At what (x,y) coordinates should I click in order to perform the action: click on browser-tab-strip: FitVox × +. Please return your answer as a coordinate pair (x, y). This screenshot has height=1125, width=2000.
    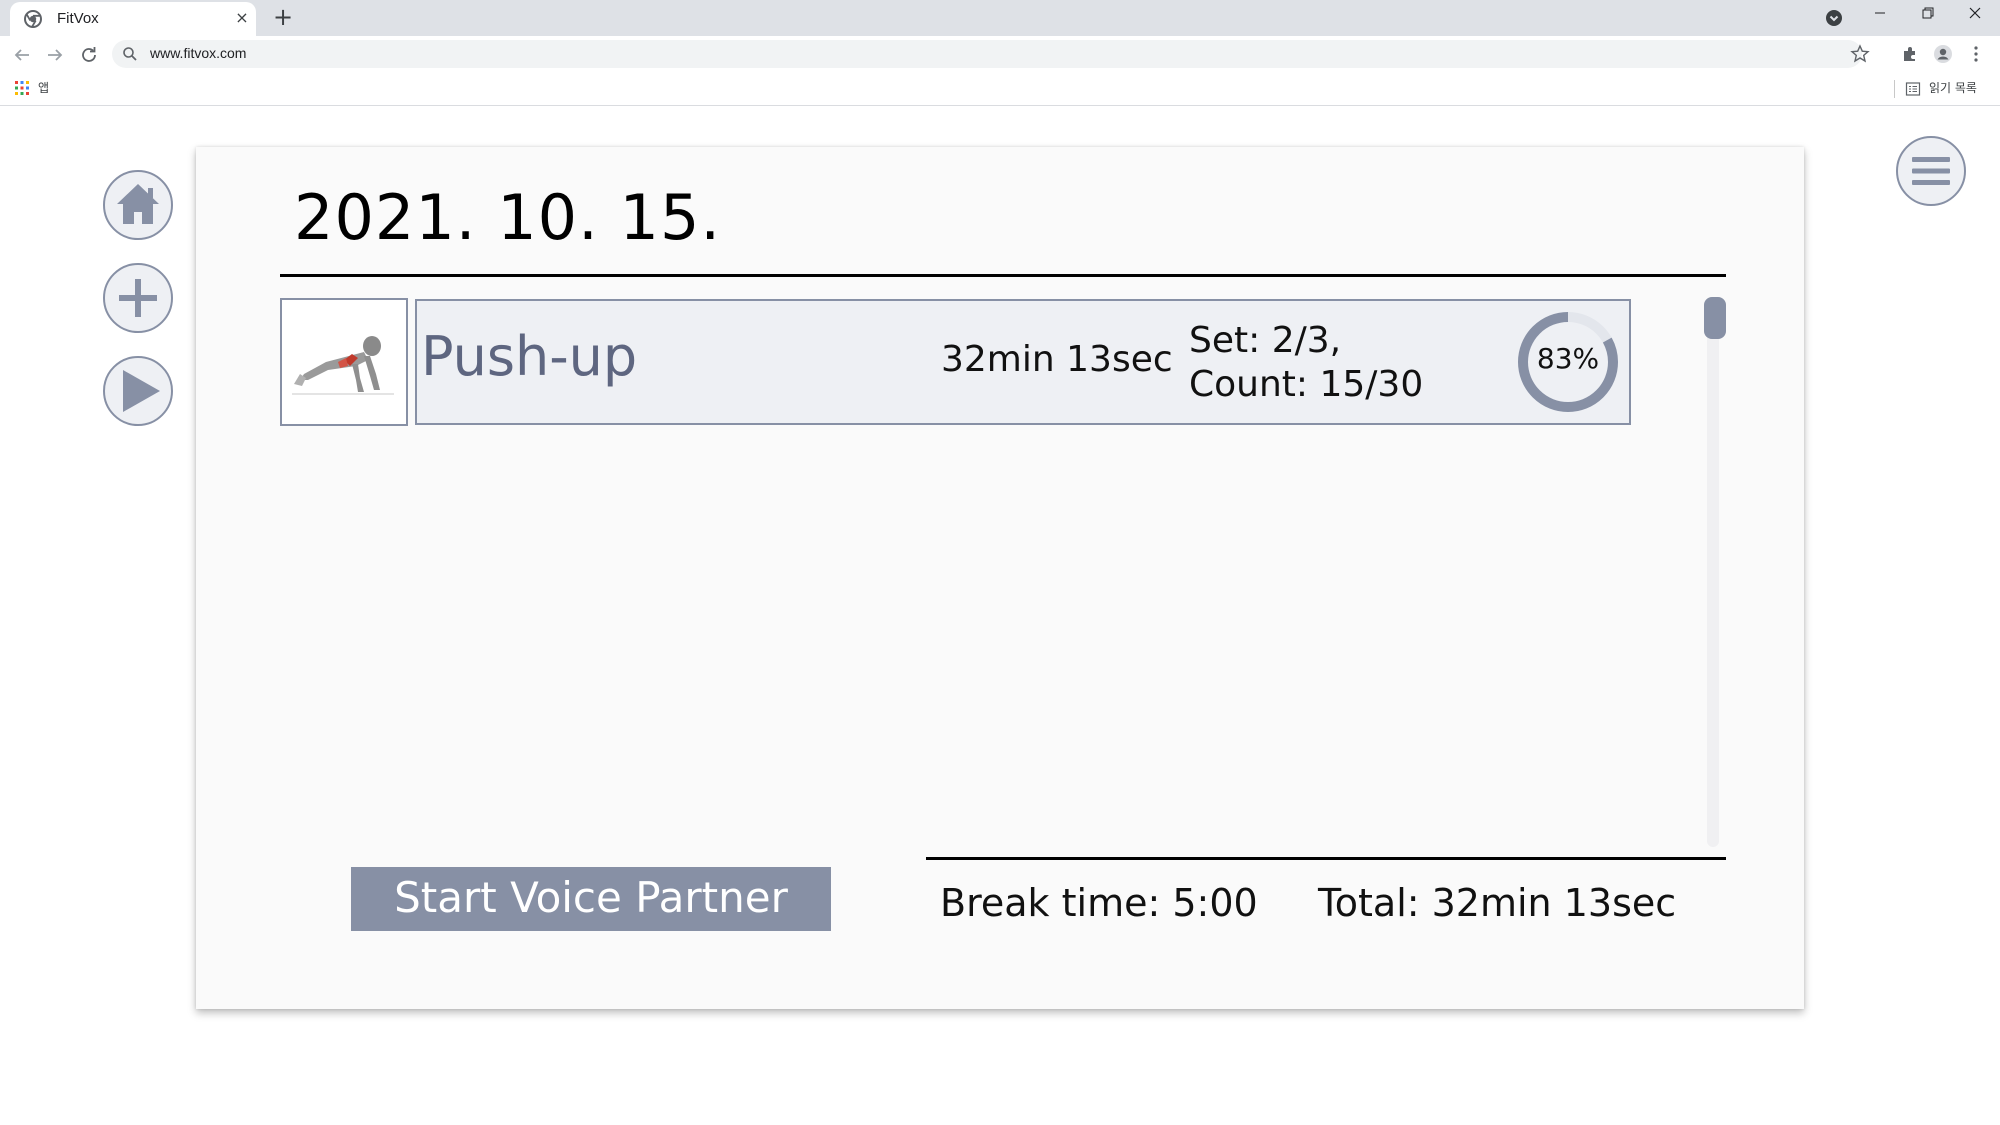
    Looking at the image, I should click on (1000, 18).